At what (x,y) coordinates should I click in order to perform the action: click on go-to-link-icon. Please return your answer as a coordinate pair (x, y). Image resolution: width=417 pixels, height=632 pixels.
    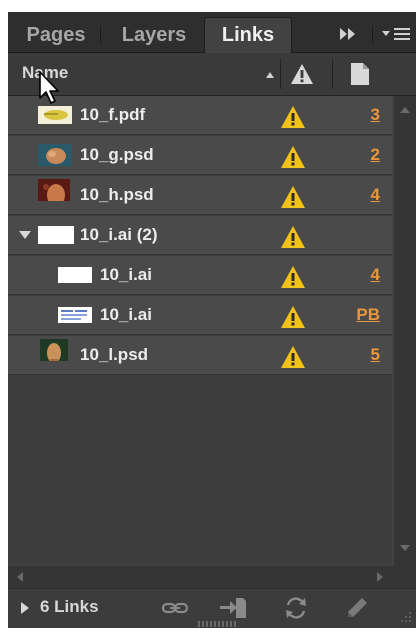
    Looking at the image, I should click on (233, 608).